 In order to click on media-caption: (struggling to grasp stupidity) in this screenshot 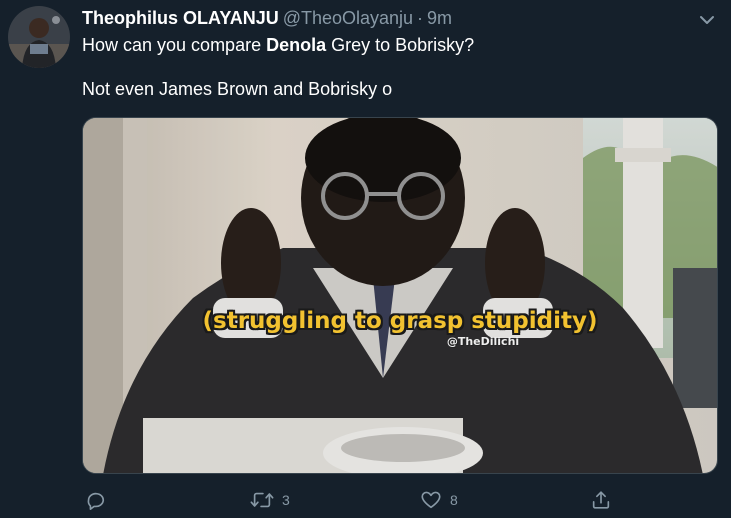, I will do `click(400, 321)`.